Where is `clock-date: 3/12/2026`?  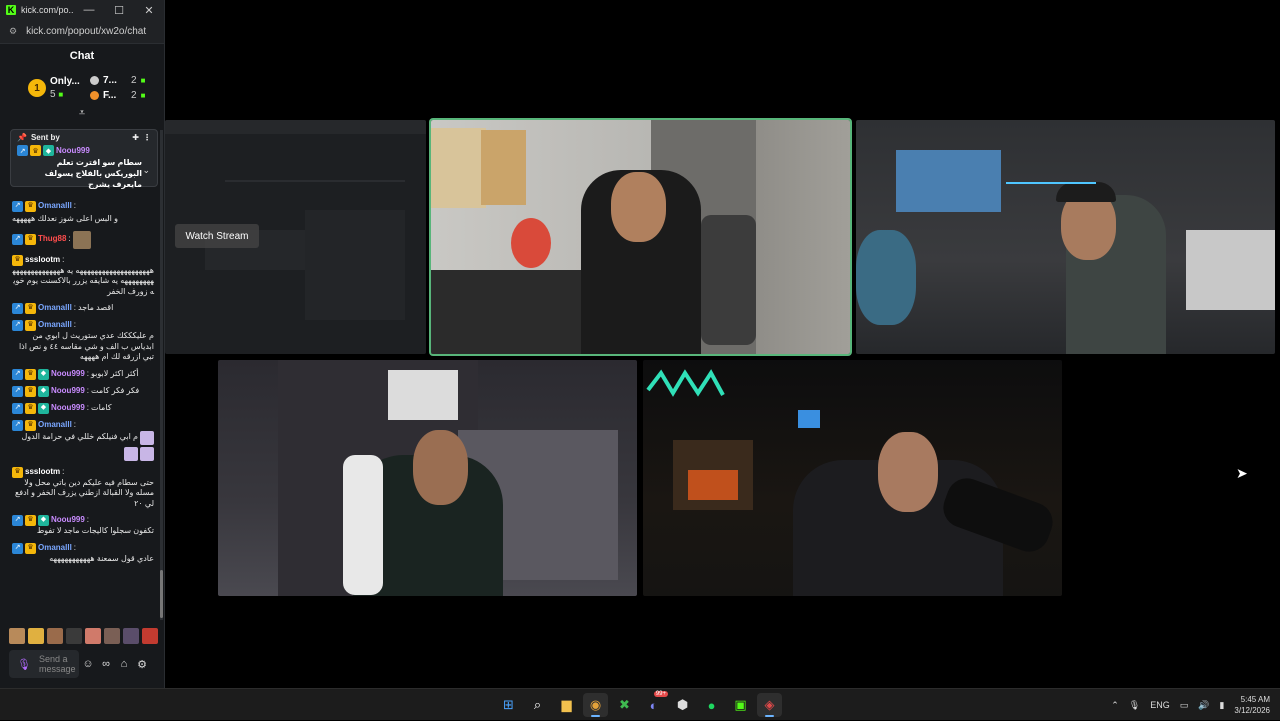
clock-date: 3/12/2026 is located at coordinates (1252, 710).